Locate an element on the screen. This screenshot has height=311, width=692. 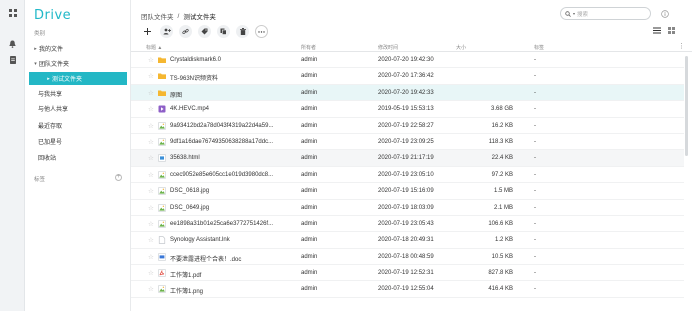
delete-button is located at coordinates (242, 31).